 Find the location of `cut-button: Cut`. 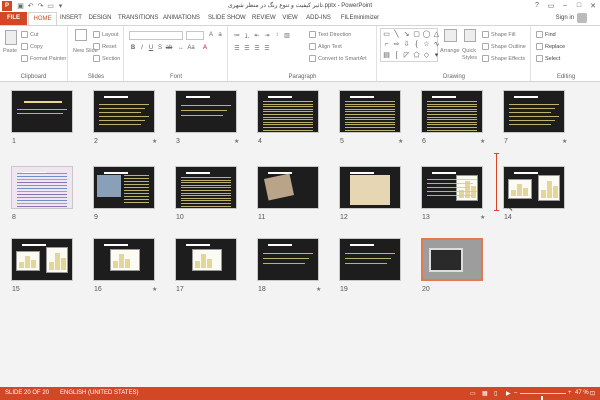

cut-button: Cut is located at coordinates (30, 34).